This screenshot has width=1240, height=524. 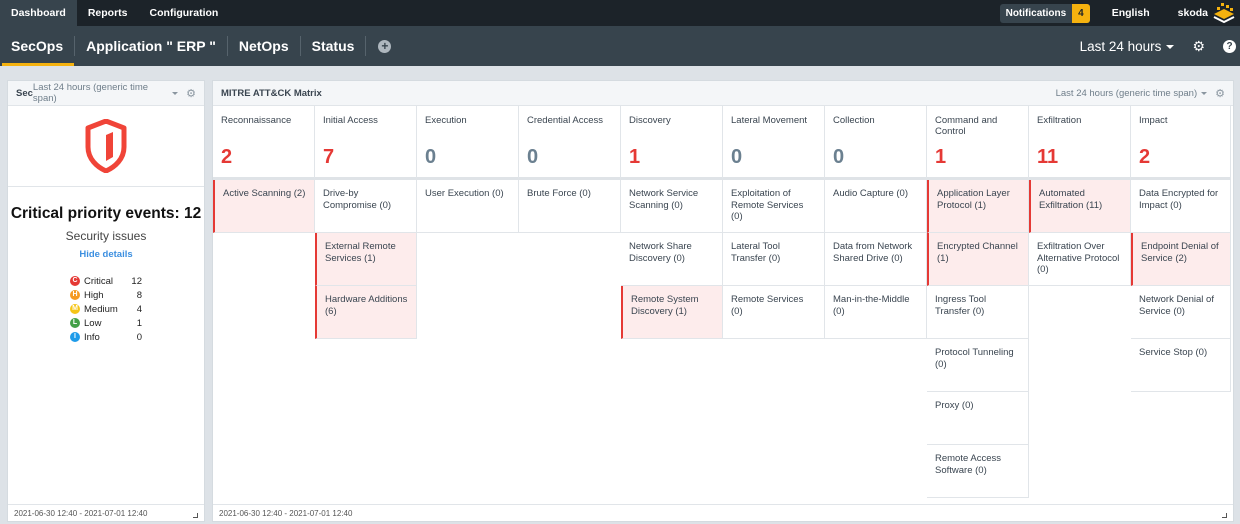 I want to click on notifications-button: Notifications 4, so click(x=1044, y=13).